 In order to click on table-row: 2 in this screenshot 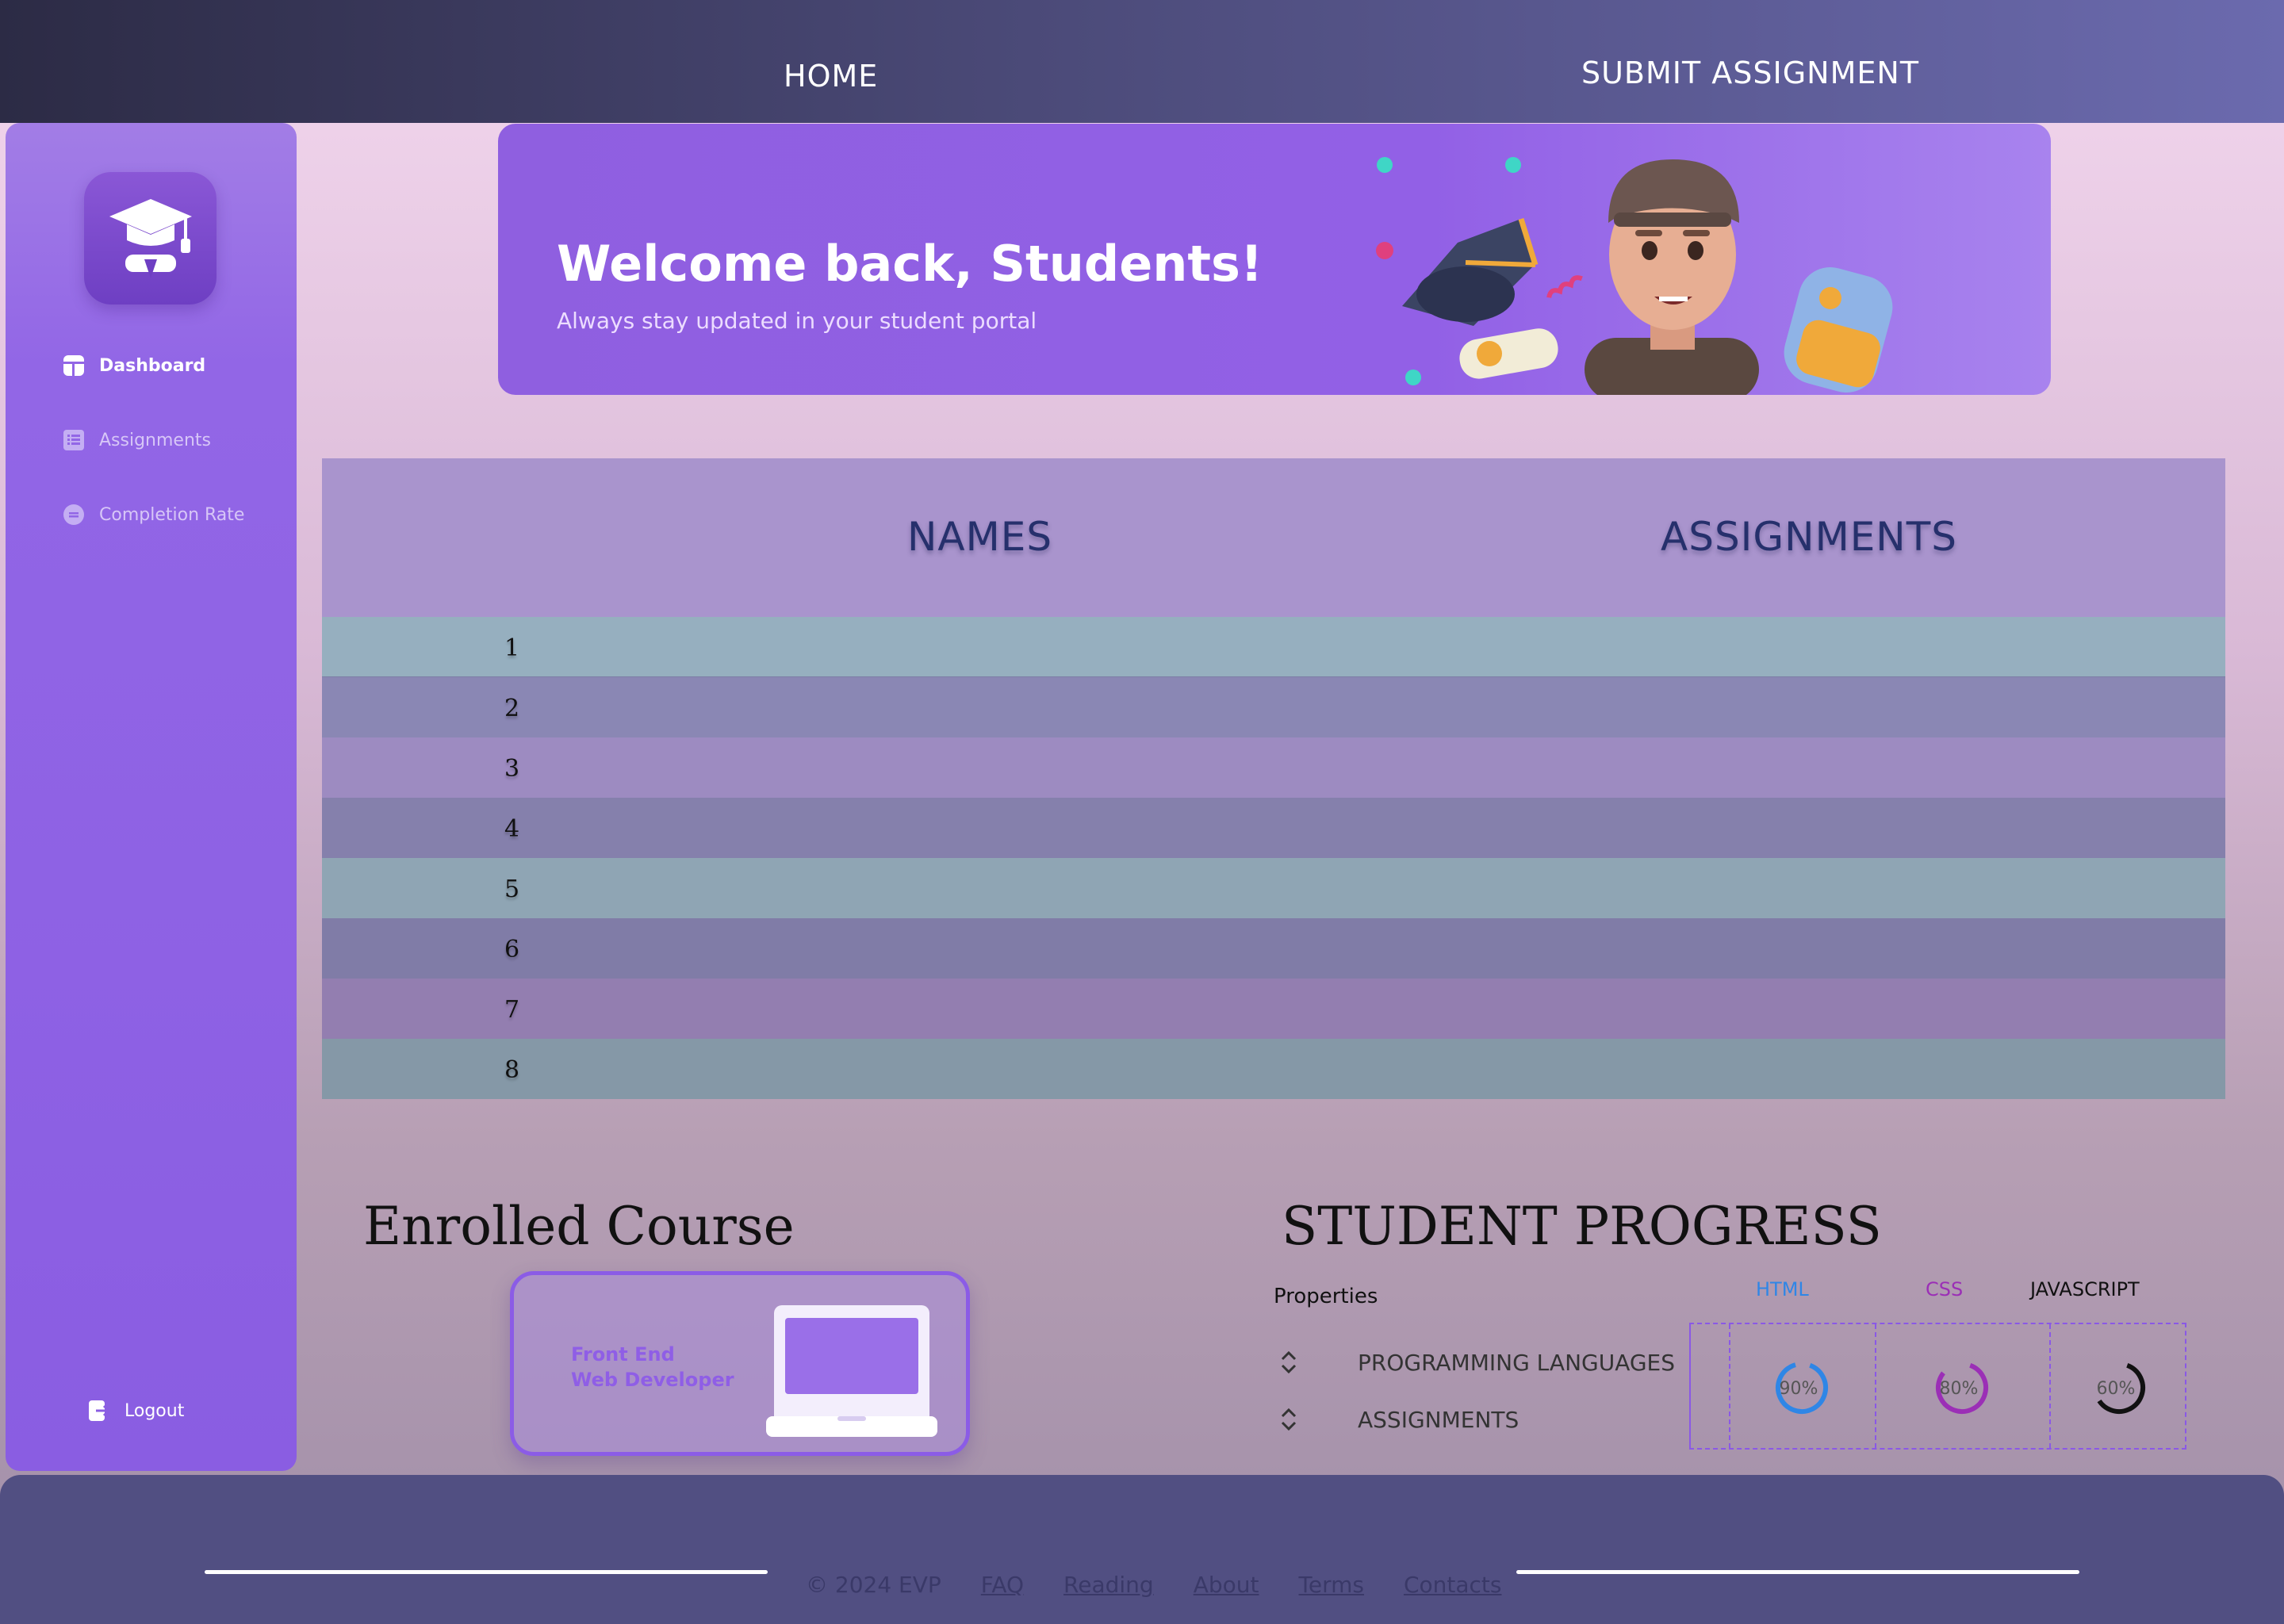, I will do `click(1273, 707)`.